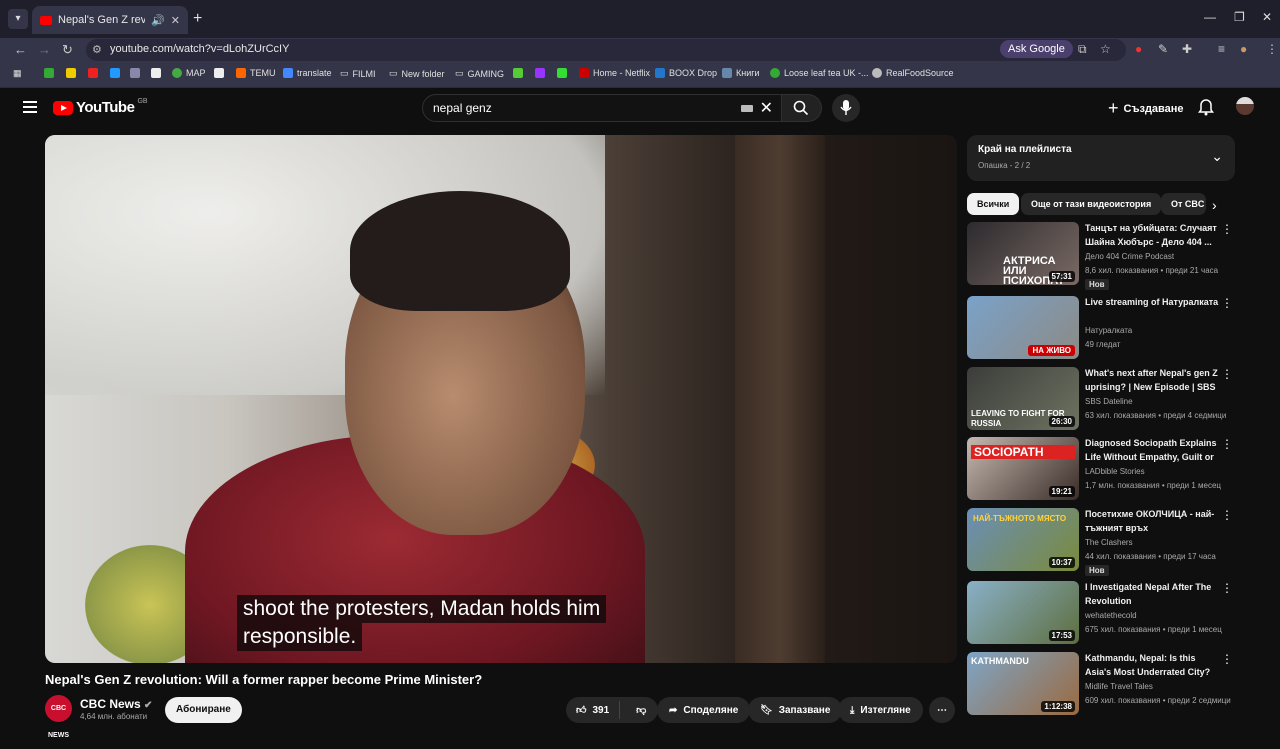  I want to click on bookmark-folder-gaming: ▭ GAMING, so click(479, 73).